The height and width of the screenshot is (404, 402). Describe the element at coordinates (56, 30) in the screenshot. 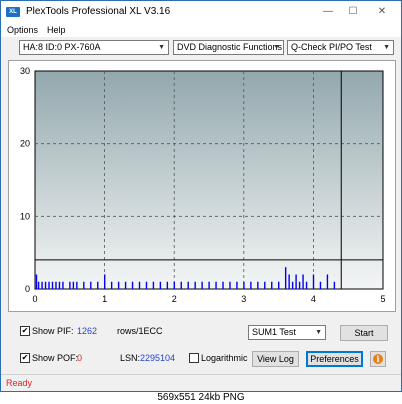

I see `menu-help: Help` at that location.